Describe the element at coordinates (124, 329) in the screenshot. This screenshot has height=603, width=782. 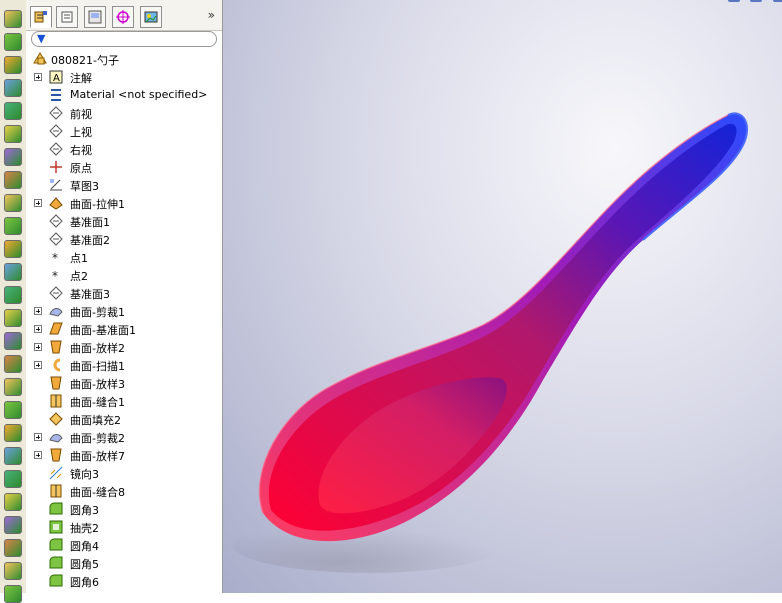
I see `tree-item: 曲面-基准面1` at that location.